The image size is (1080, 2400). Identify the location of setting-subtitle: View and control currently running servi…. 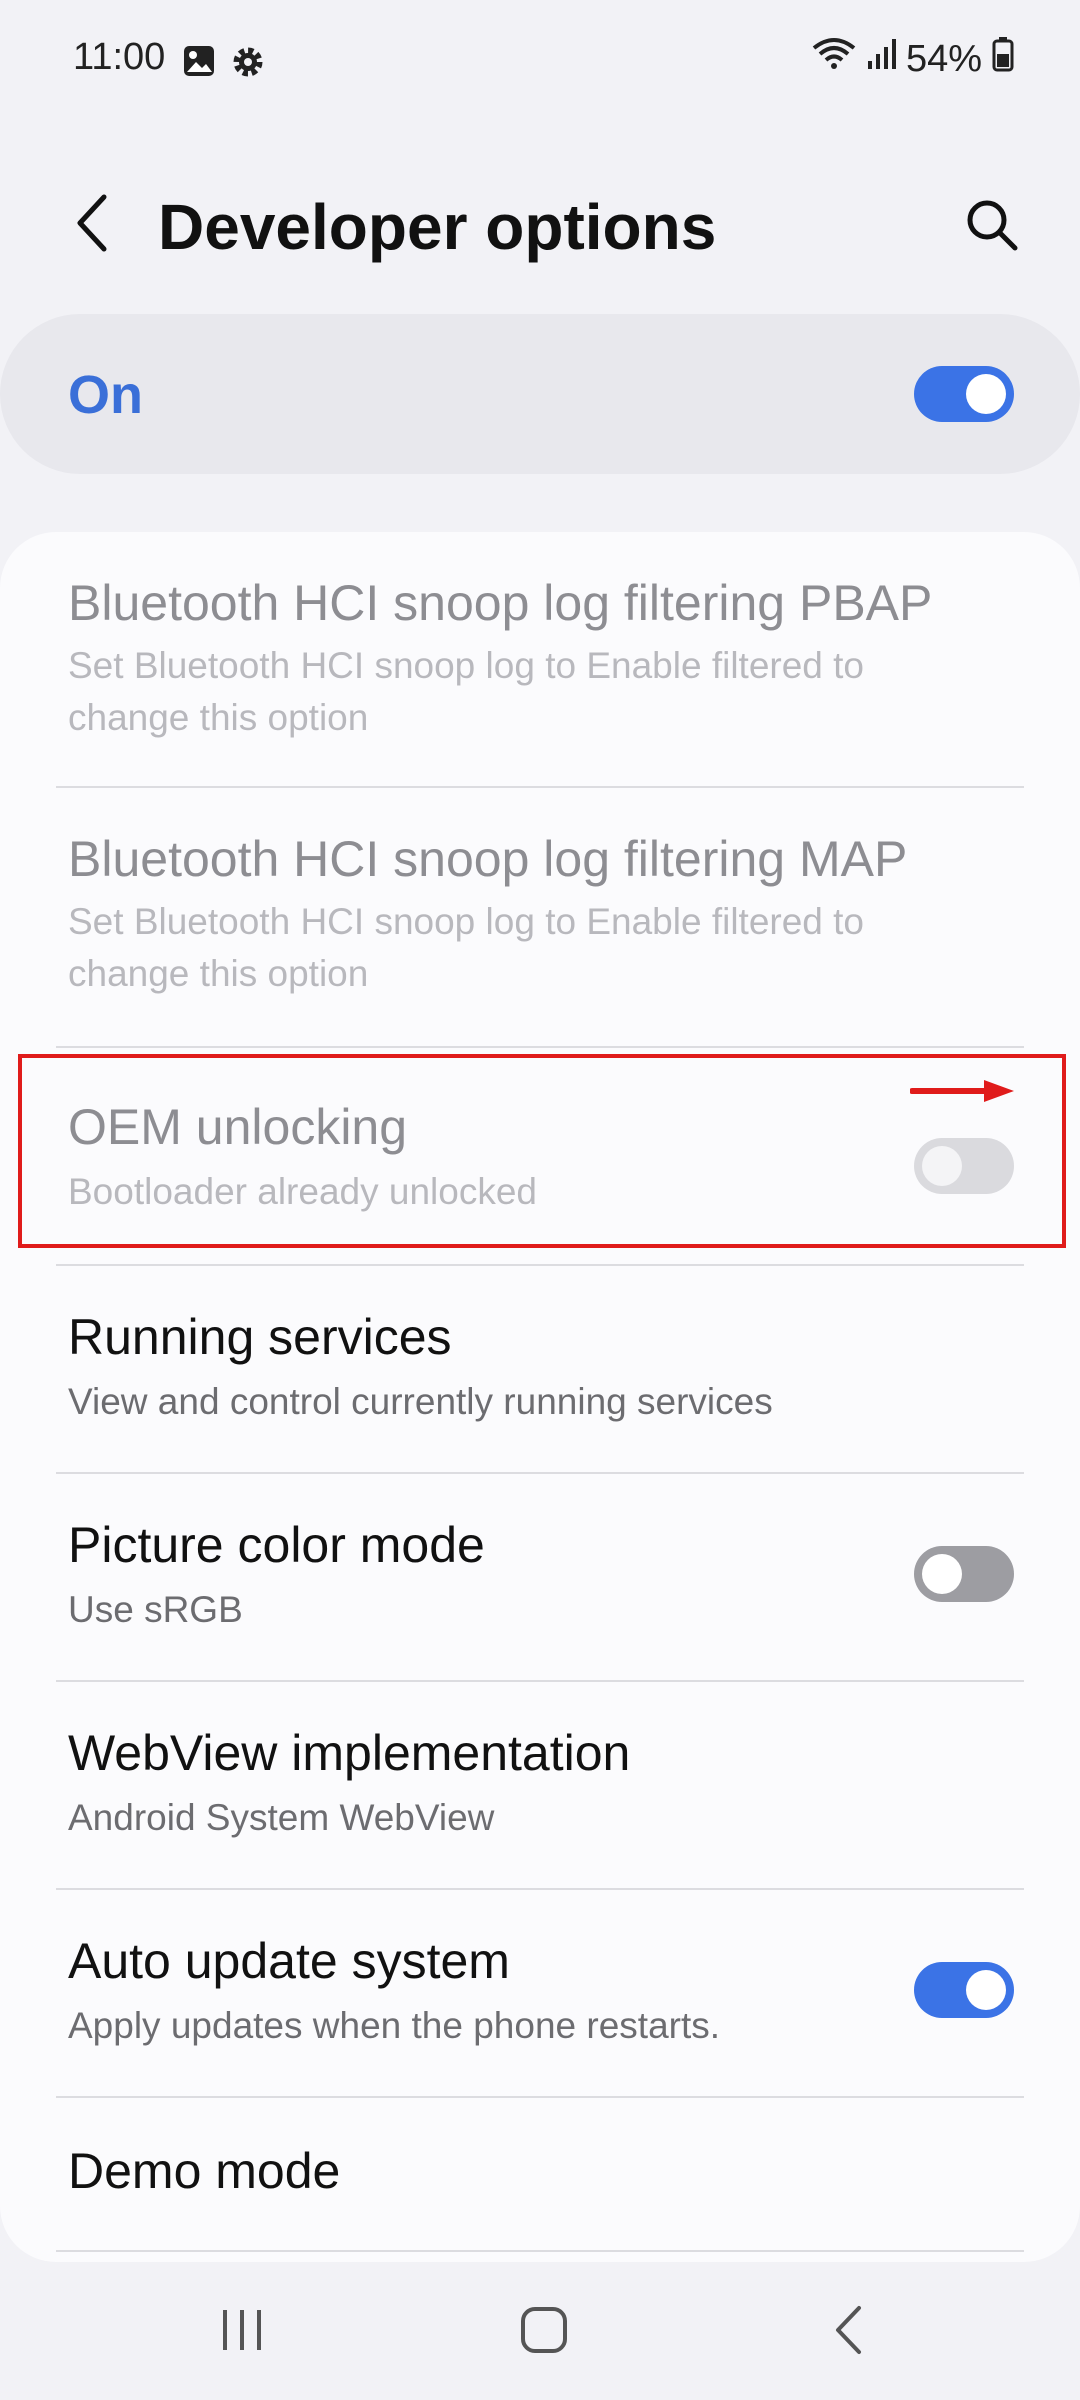
(420, 1401).